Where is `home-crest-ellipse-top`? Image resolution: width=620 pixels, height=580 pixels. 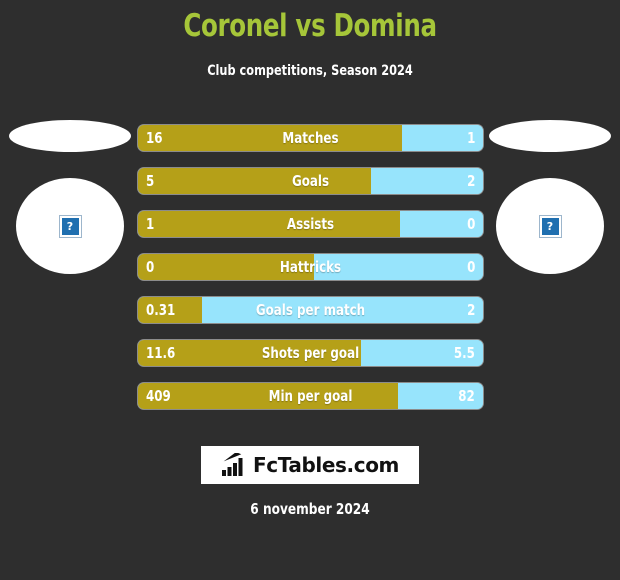 home-crest-ellipse-top is located at coordinates (70, 136).